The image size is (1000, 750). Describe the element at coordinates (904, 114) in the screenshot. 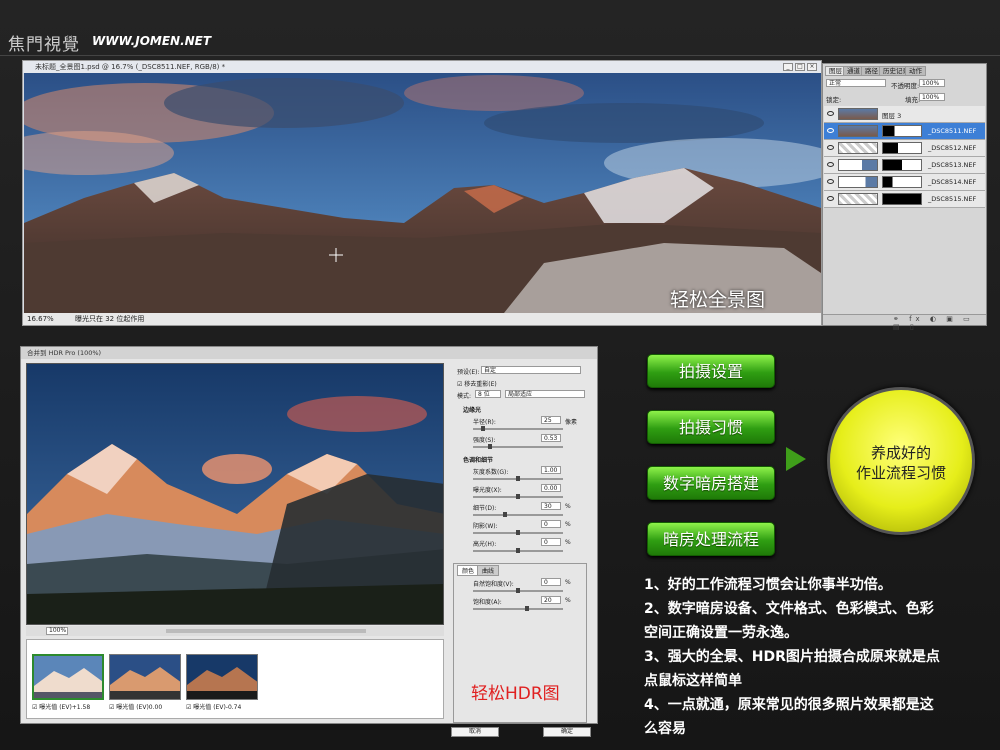

I see `layer-row: 图层 3` at that location.